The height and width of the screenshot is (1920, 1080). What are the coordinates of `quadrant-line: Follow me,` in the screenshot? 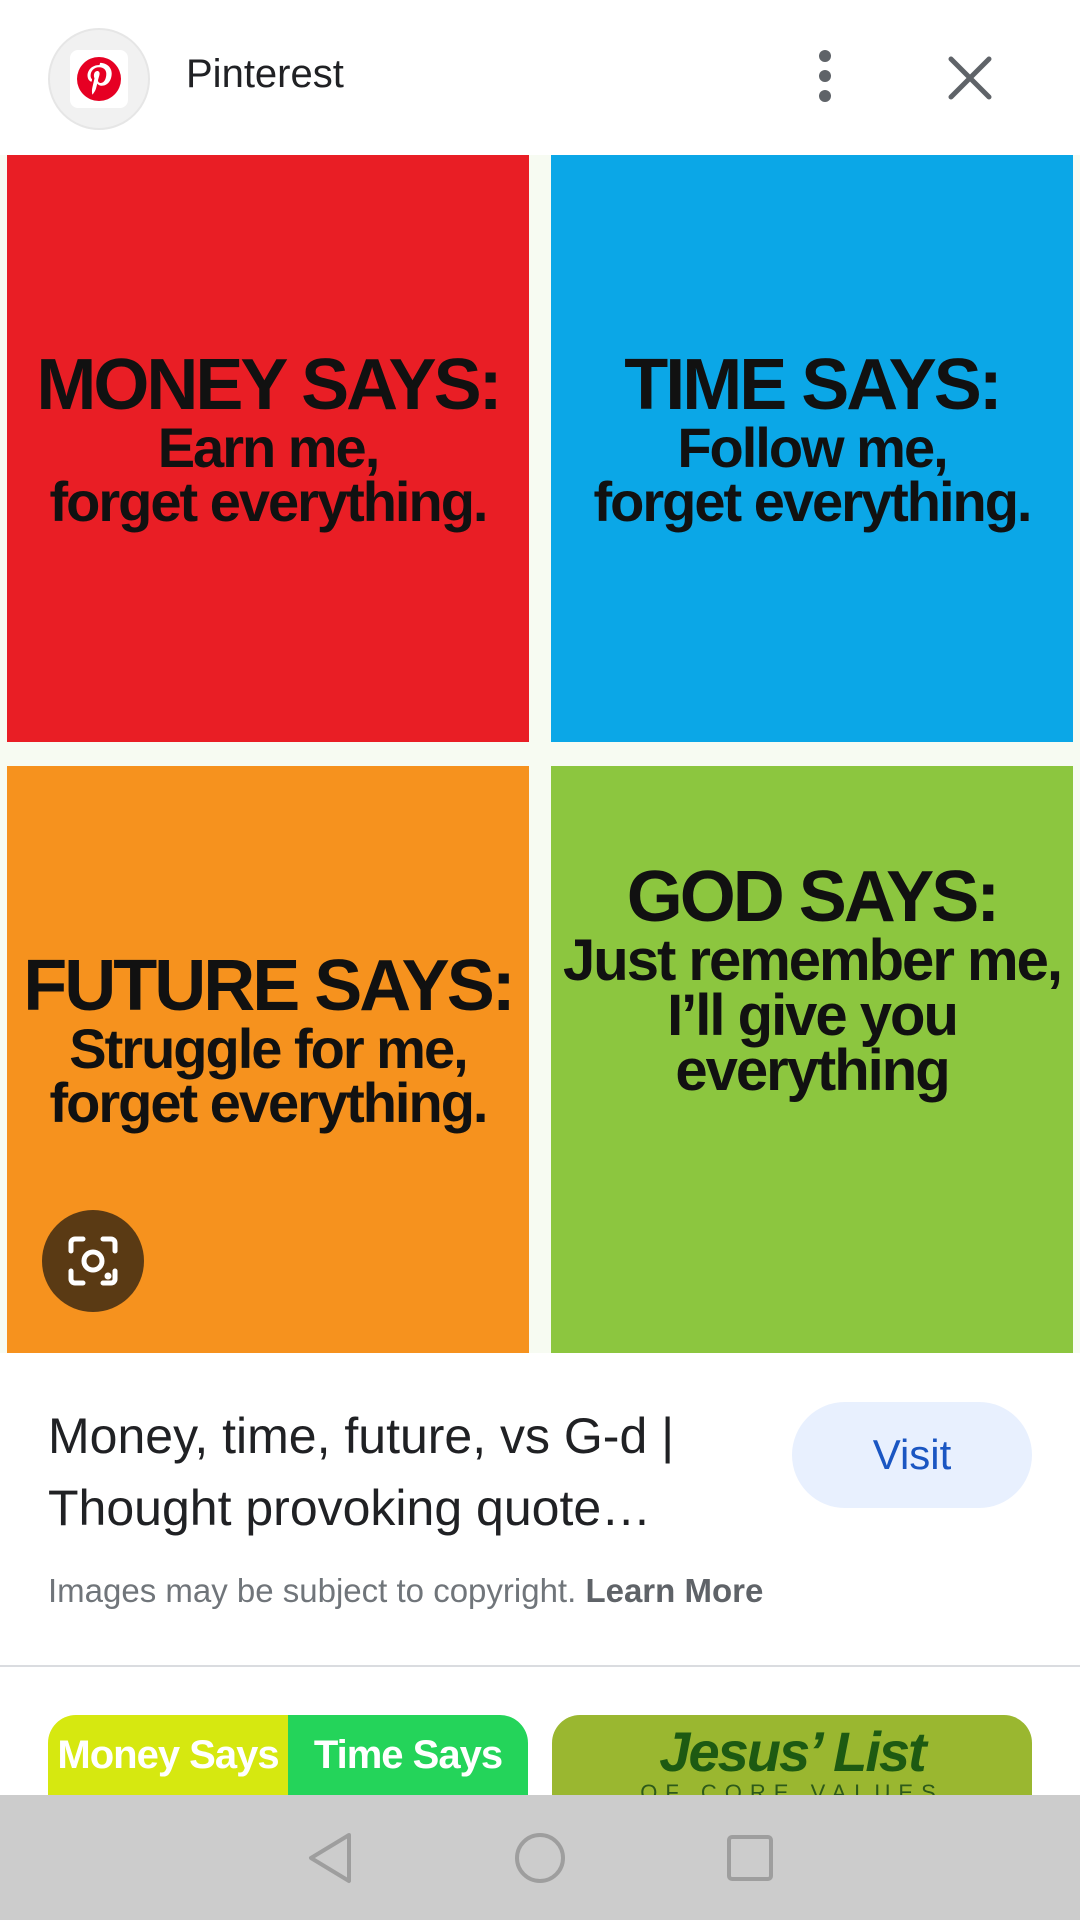 It's located at (812, 448).